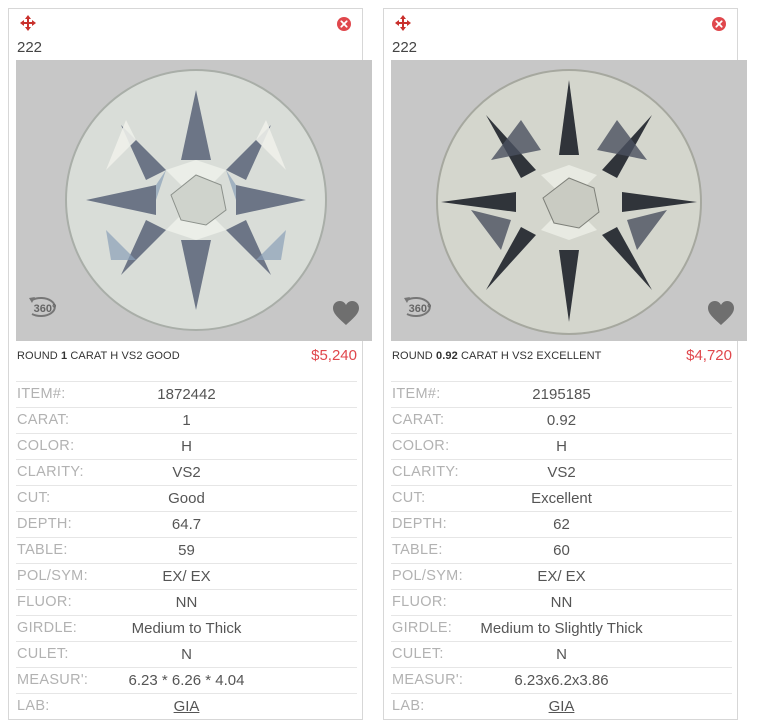 This screenshot has height=727, width=757. I want to click on spec-value: 60, so click(561, 550).